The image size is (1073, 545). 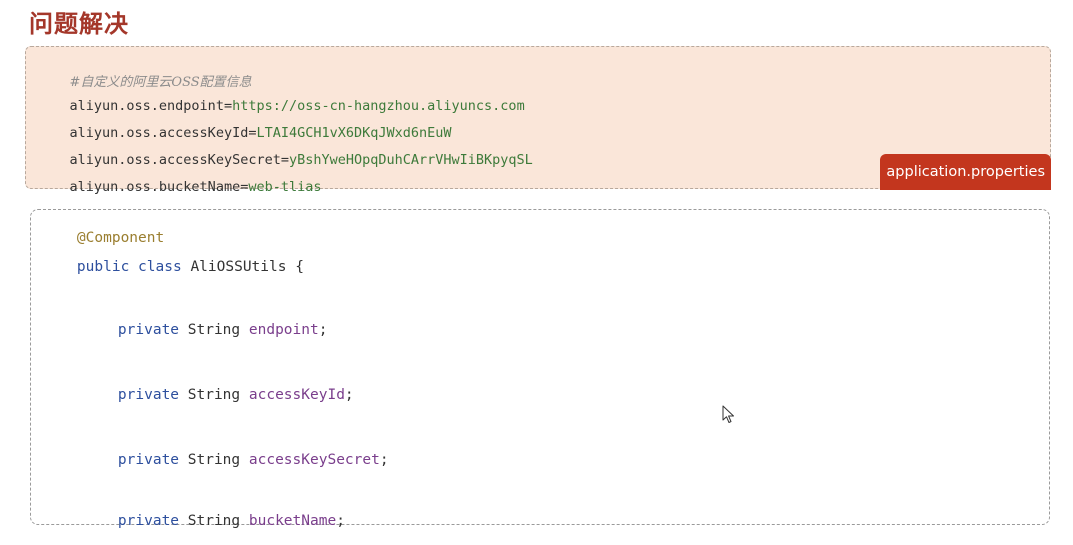 I want to click on code-line-field-bucket-name: private String bucketName;, so click(x=214, y=521).